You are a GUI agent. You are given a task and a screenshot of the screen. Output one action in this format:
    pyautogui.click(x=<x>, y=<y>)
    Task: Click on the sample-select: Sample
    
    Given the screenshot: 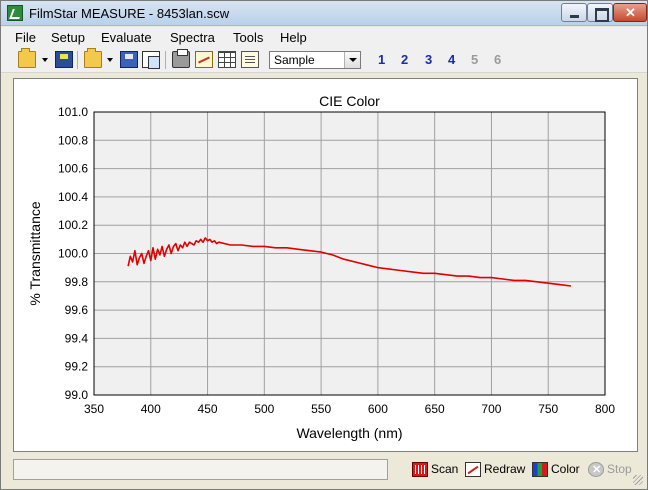 What is the action you would take?
    pyautogui.click(x=315, y=60)
    